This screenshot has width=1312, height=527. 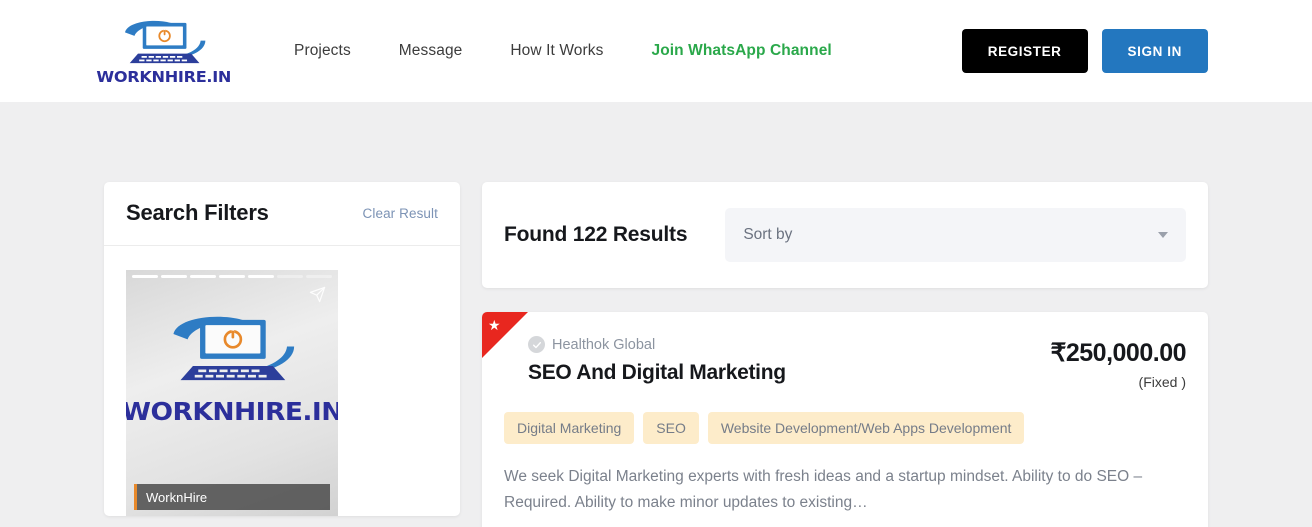 What do you see at coordinates (596, 234) in the screenshot?
I see `results-count: Found 122 Results` at bounding box center [596, 234].